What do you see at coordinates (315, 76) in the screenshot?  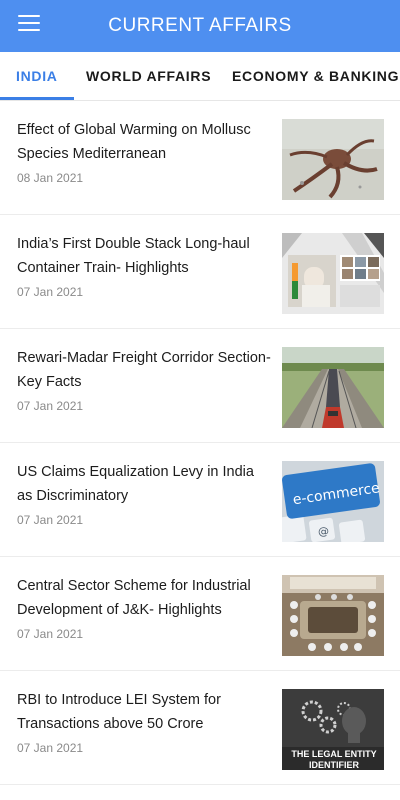 I see `tab-economy-banking: ECONOMY & BANKING` at bounding box center [315, 76].